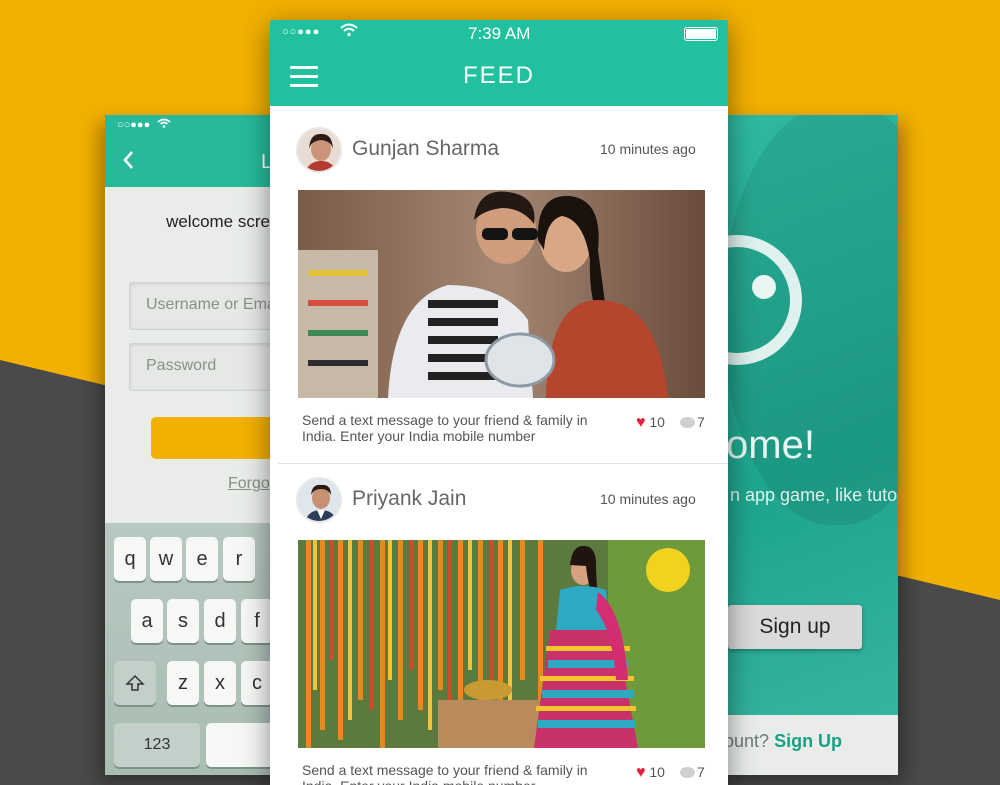 Image resolution: width=1000 pixels, height=785 pixels. I want to click on key-s: s, so click(183, 621).